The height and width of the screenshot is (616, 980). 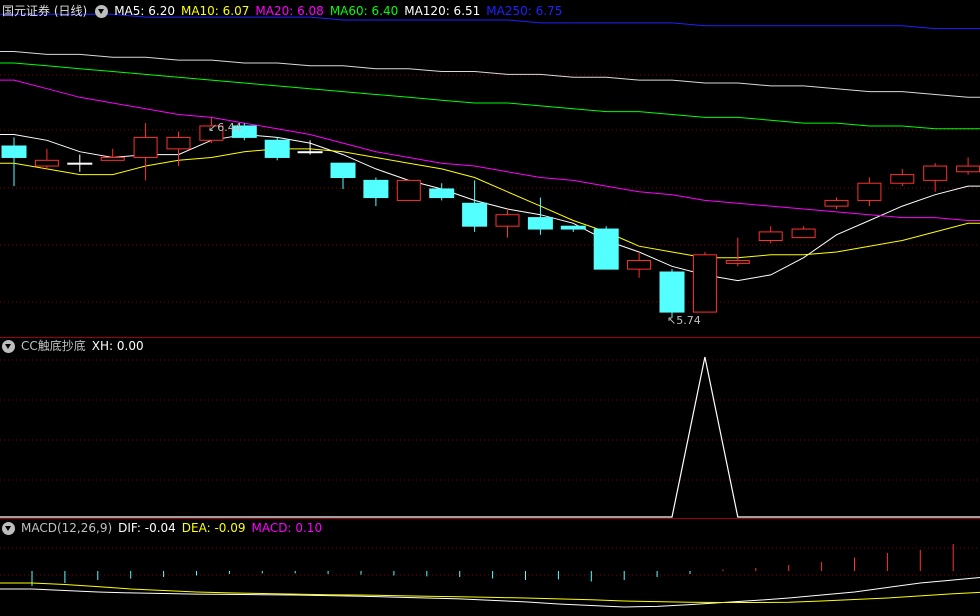 I want to click on cc-panel-title: CC触底抄底, so click(x=53, y=346).